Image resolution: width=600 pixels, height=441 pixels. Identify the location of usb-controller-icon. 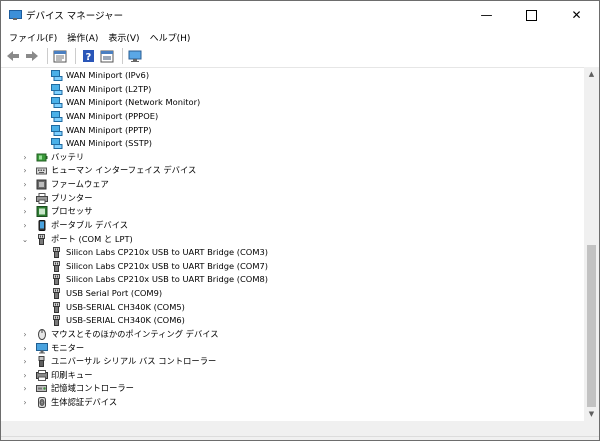
(42, 362).